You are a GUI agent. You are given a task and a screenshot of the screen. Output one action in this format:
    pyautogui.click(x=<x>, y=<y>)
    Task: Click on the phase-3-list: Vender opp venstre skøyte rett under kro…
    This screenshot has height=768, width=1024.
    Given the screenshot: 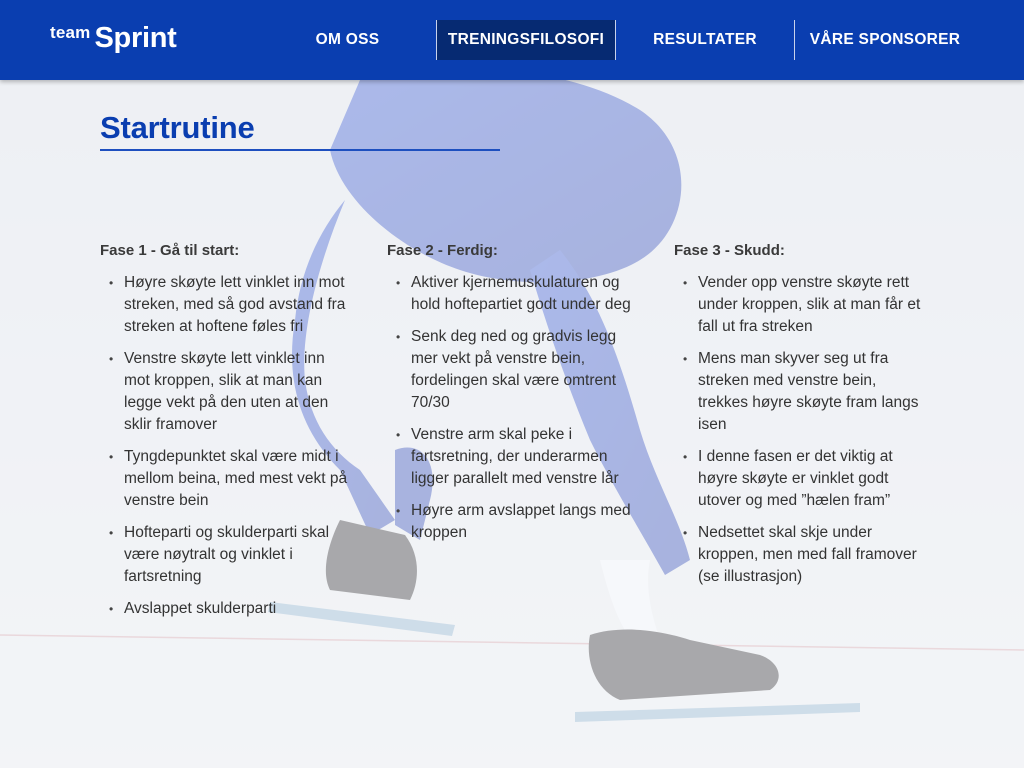 What is the action you would take?
    pyautogui.click(x=799, y=430)
    